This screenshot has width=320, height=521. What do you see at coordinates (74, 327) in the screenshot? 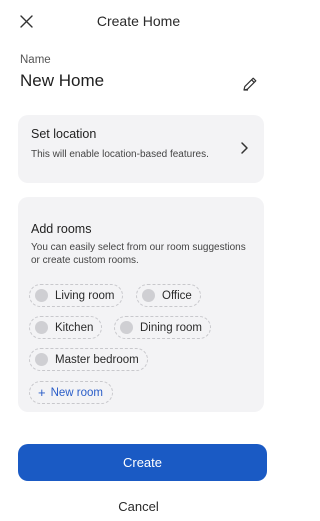
I see `room-chip-label: Kitchen` at bounding box center [74, 327].